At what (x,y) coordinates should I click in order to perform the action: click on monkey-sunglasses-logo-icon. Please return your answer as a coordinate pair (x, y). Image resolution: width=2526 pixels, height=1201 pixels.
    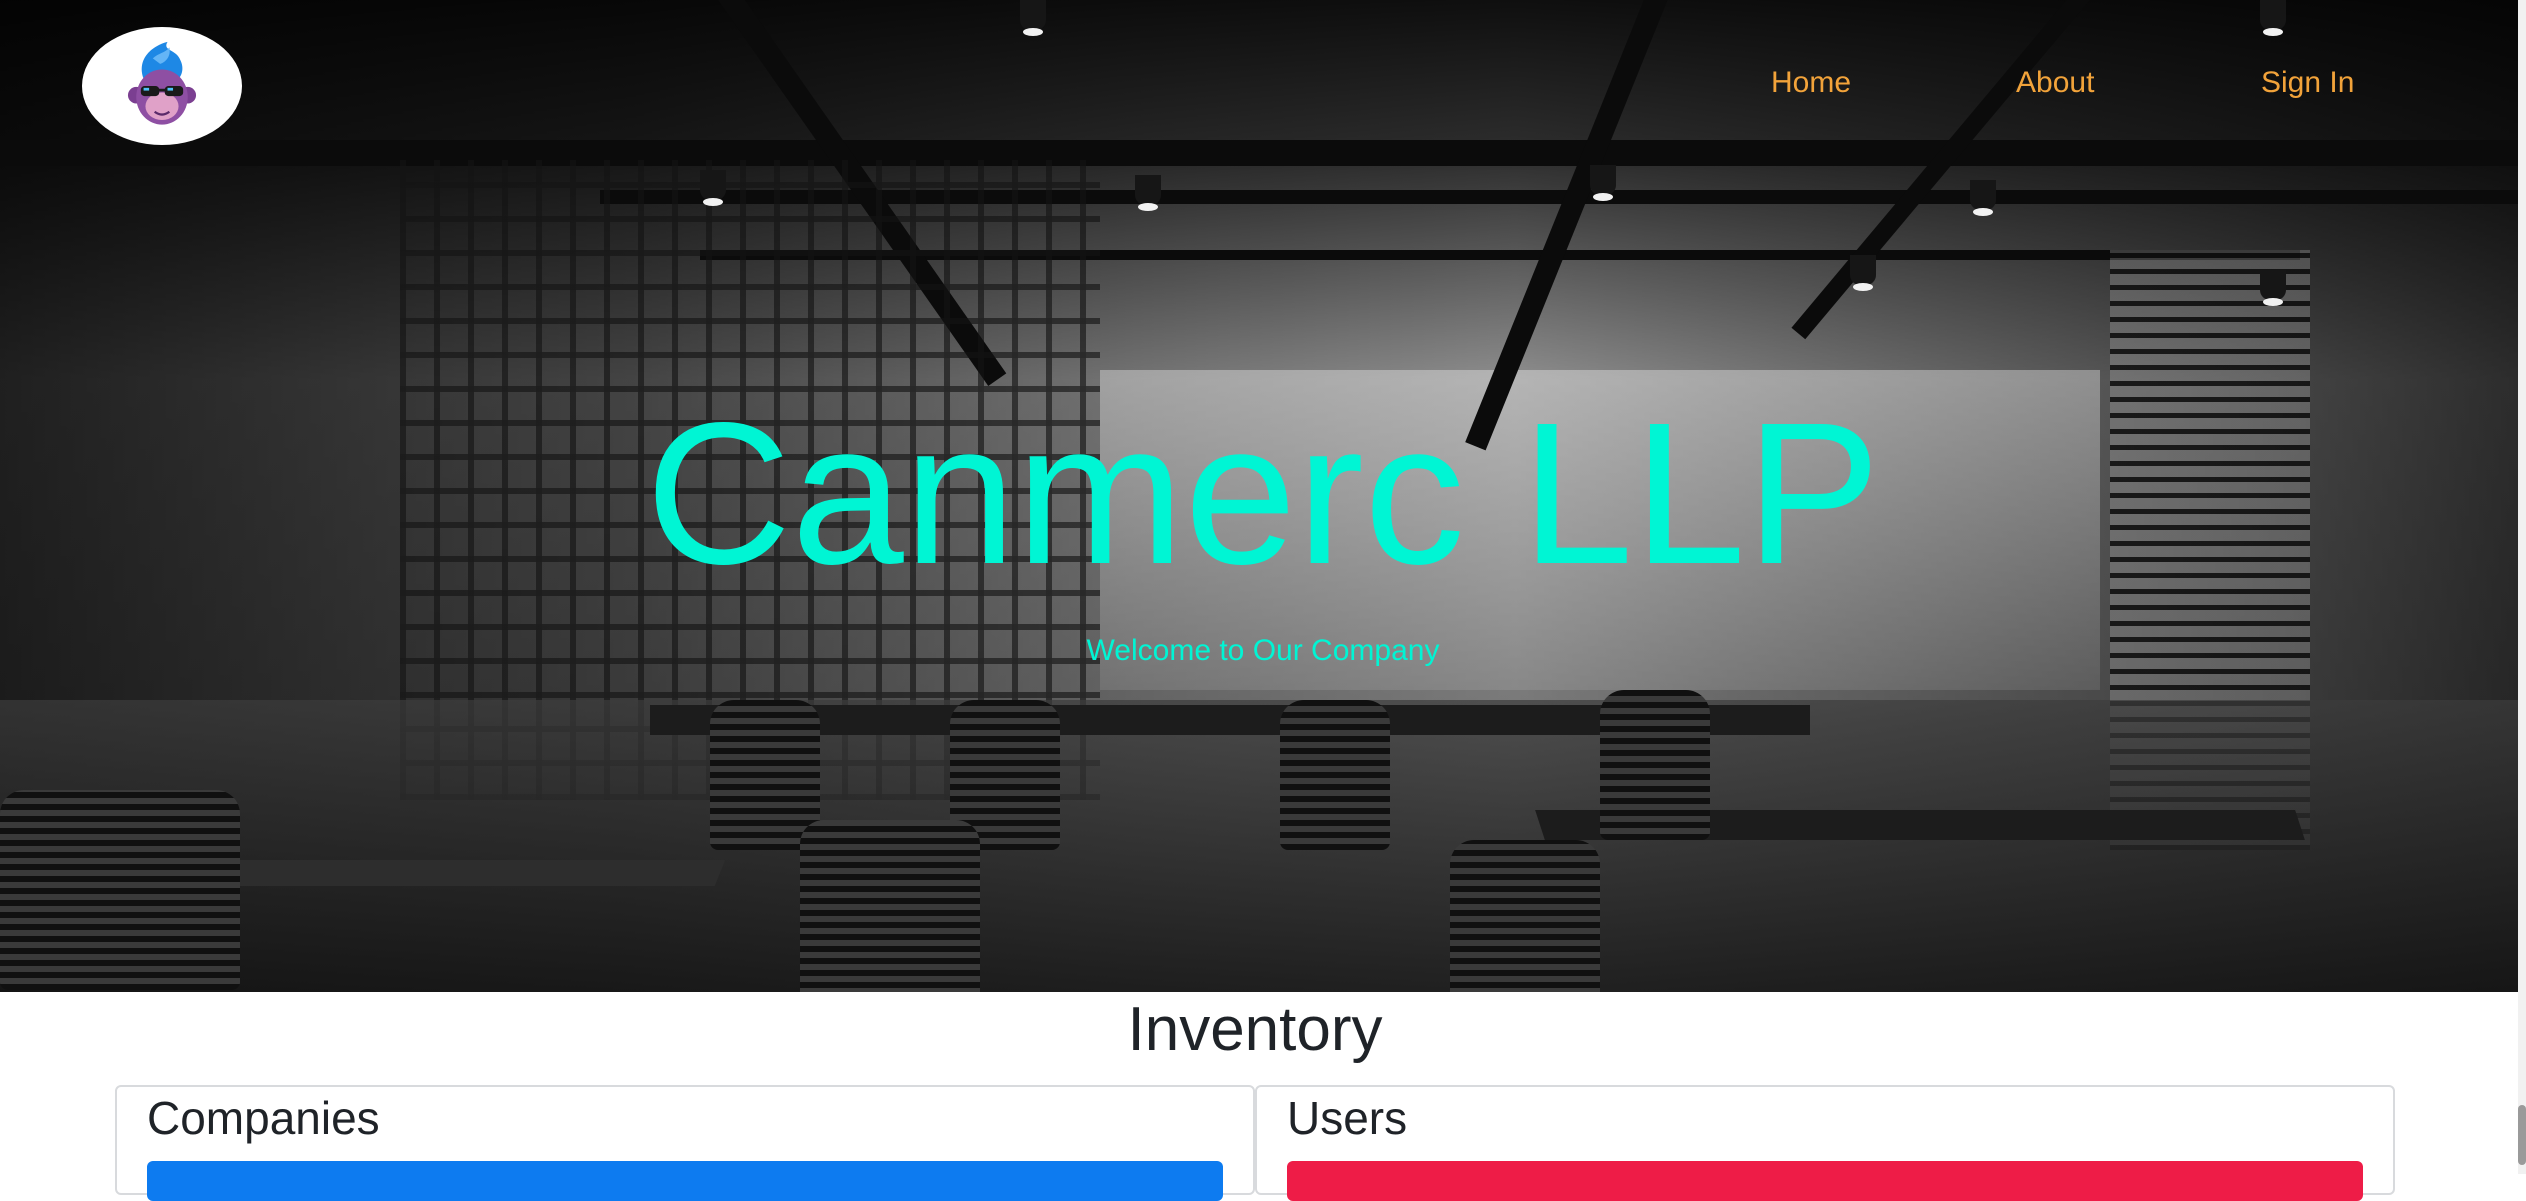
    Looking at the image, I should click on (162, 83).